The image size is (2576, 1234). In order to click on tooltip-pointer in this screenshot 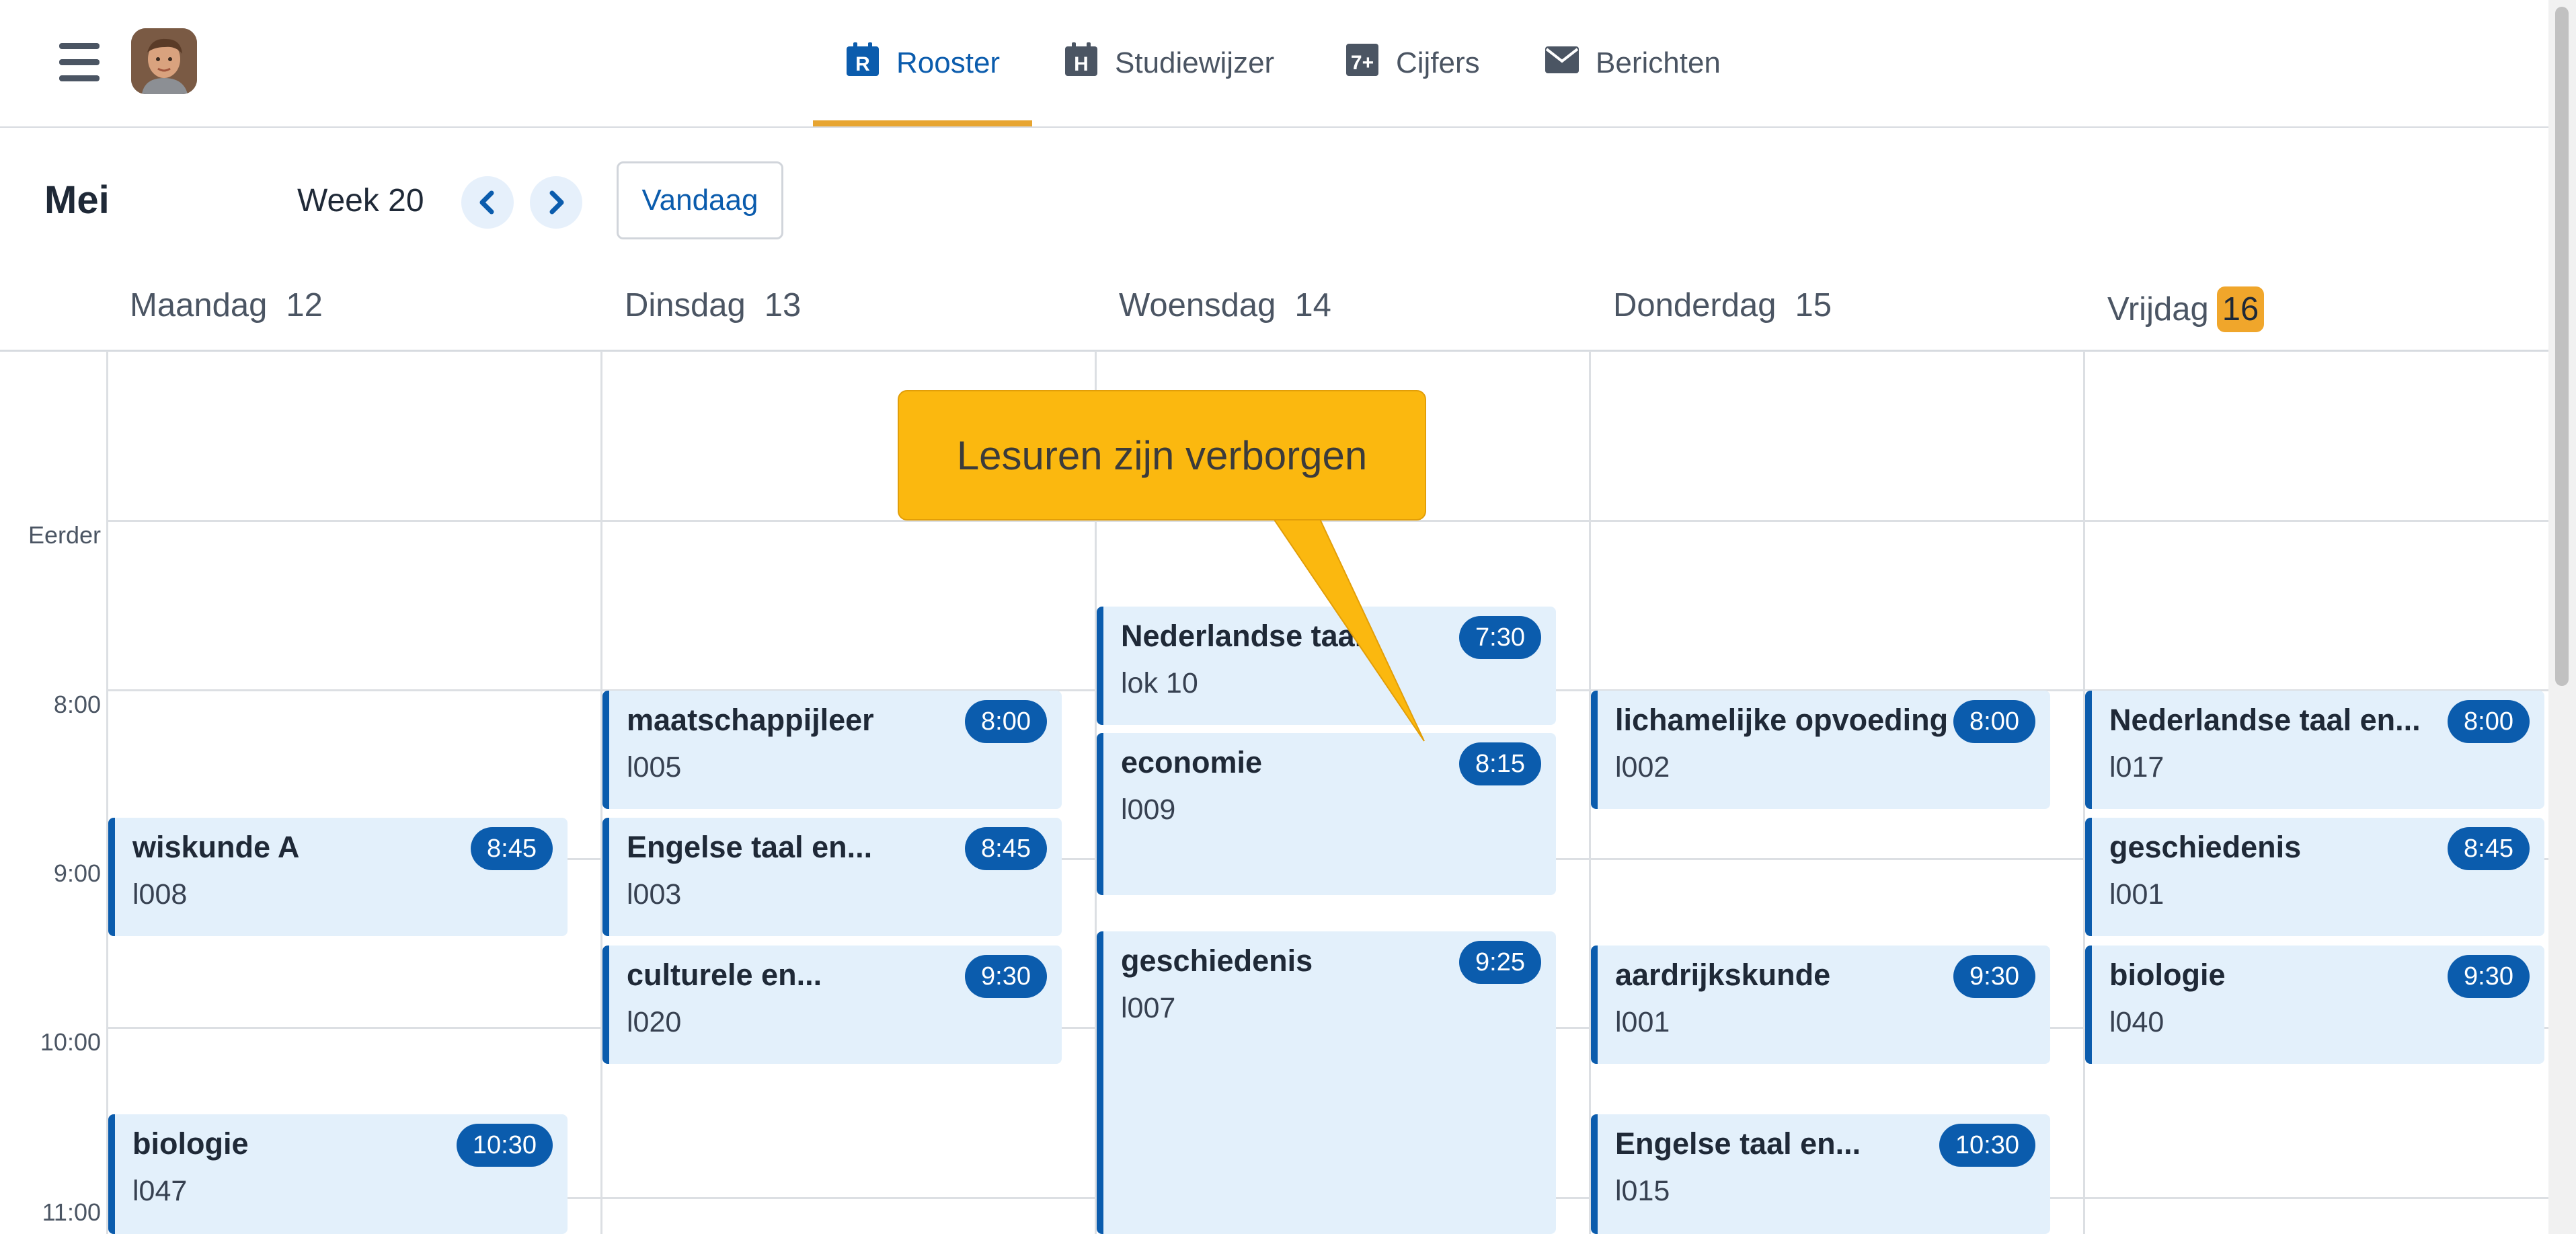, I will do `click(1349, 630)`.